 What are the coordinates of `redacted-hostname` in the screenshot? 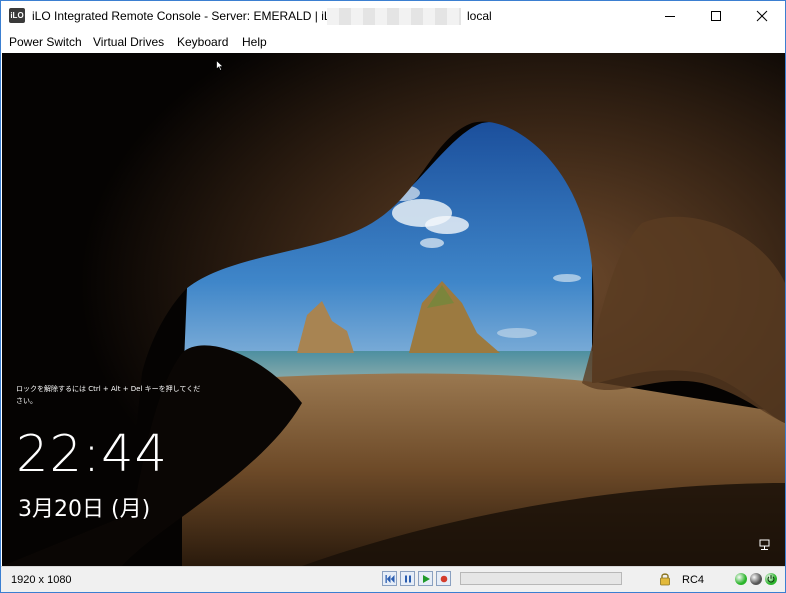 It's located at (394, 16).